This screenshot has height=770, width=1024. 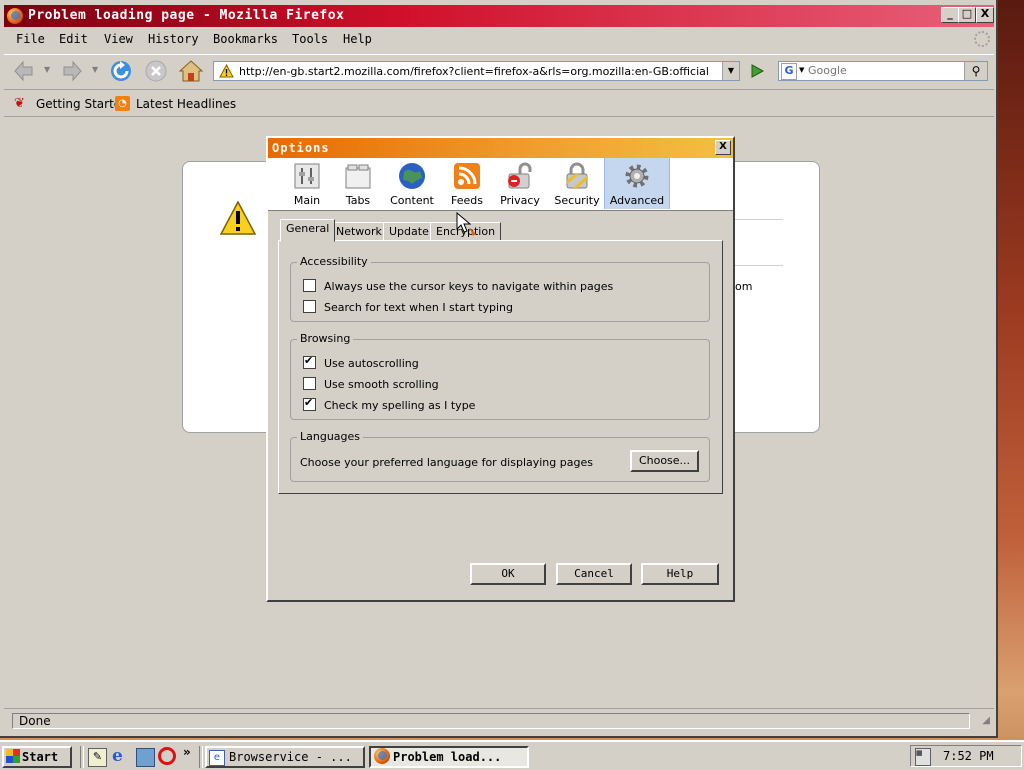 I want to click on clock: 7:52 PM, so click(x=968, y=756).